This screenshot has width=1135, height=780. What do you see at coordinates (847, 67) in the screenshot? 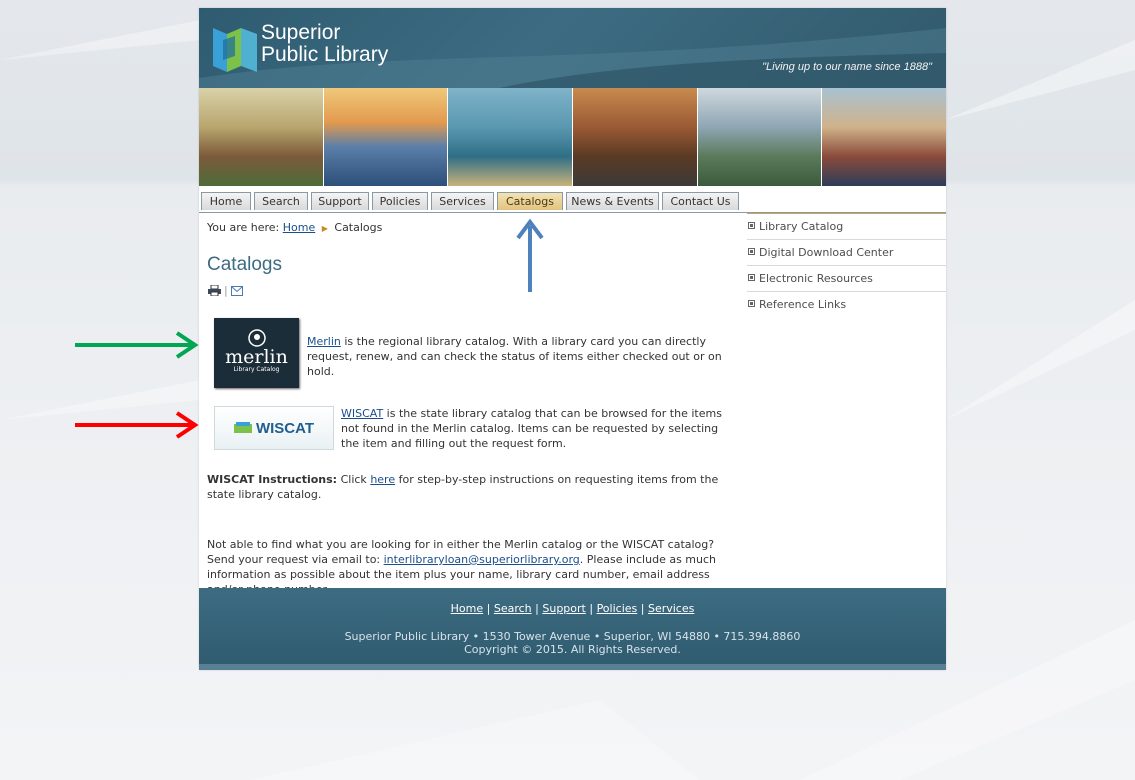
I see `tagline: "Living up to our name since 1888"` at bounding box center [847, 67].